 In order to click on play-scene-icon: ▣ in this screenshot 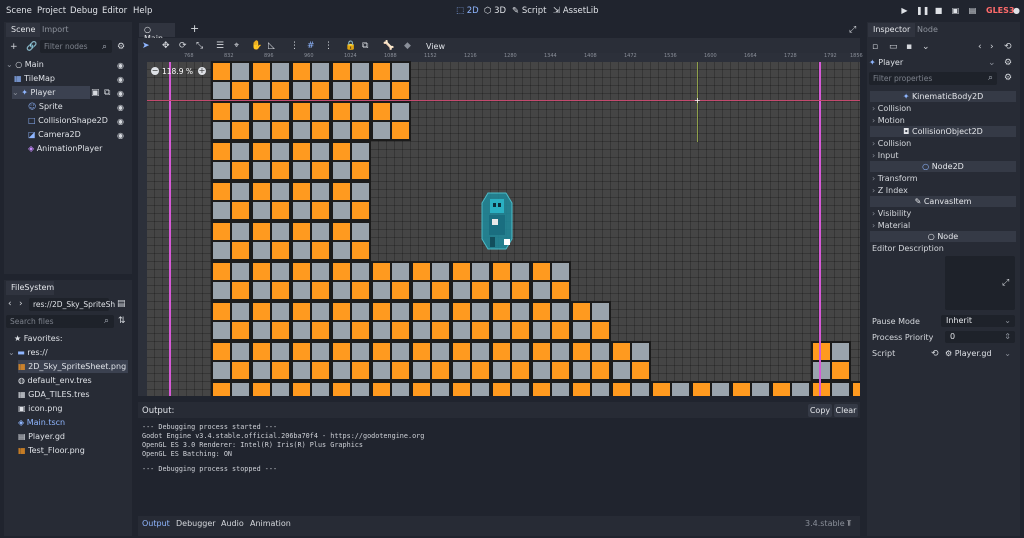, I will do `click(955, 10)`.